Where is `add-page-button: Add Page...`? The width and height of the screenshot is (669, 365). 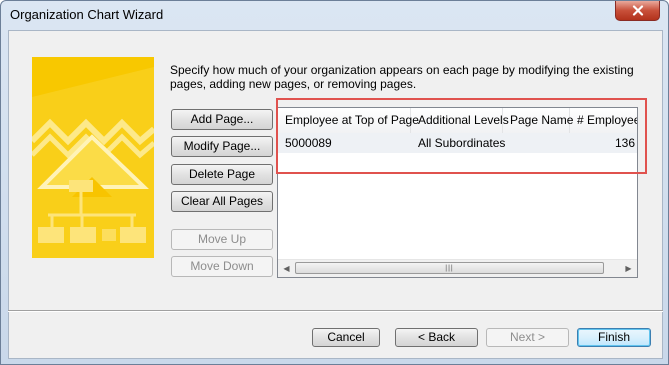
add-page-button: Add Page... is located at coordinates (222, 119).